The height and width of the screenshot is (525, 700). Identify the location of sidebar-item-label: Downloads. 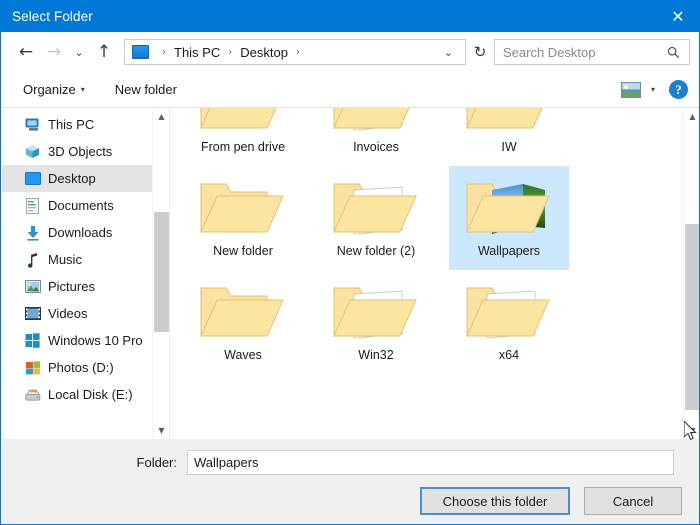
(80, 232).